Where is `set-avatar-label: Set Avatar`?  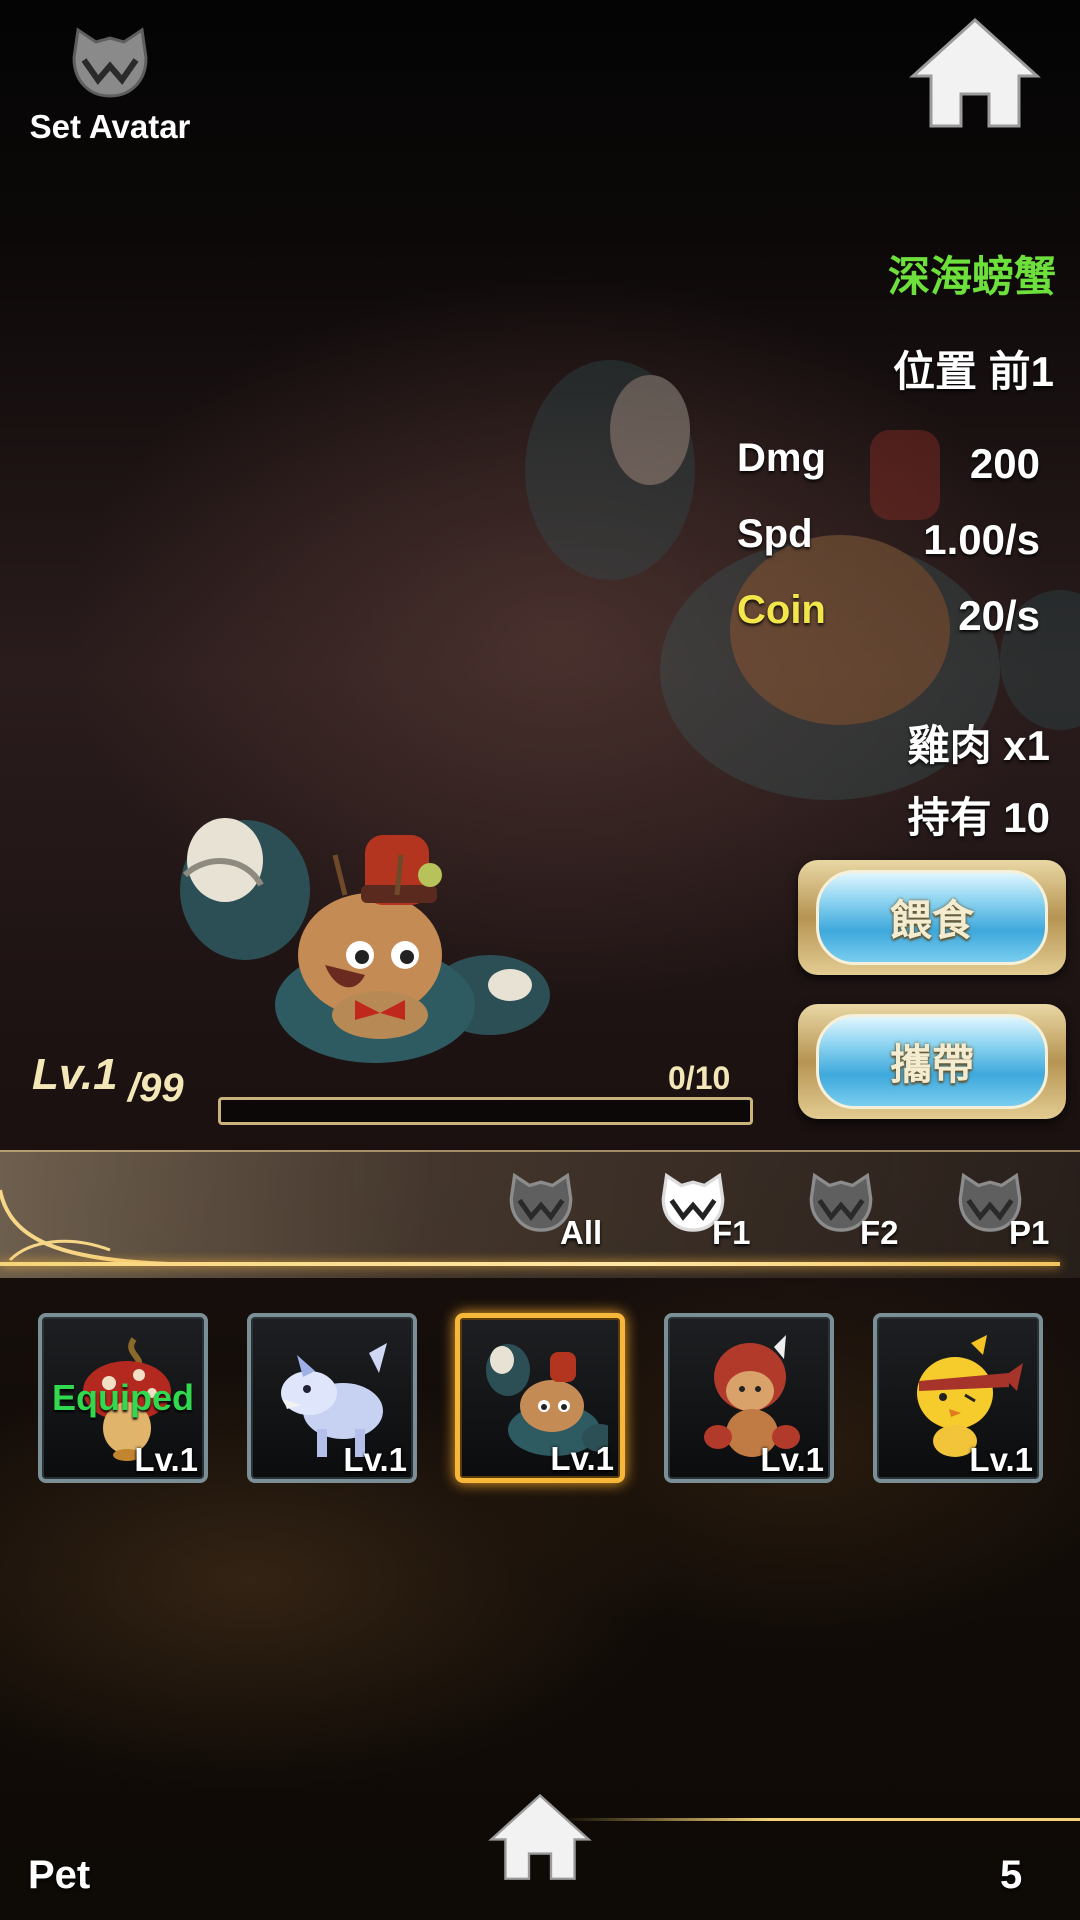
set-avatar-label: Set Avatar is located at coordinates (110, 126).